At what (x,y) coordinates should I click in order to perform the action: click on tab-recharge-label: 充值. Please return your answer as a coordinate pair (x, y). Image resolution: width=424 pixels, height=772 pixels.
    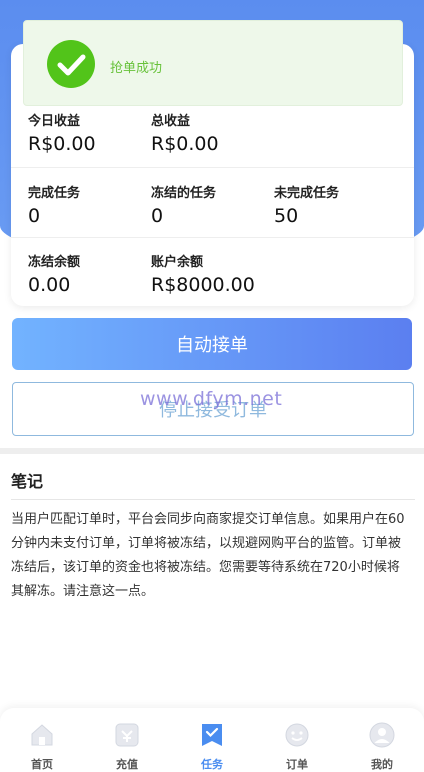
    Looking at the image, I should click on (127, 764).